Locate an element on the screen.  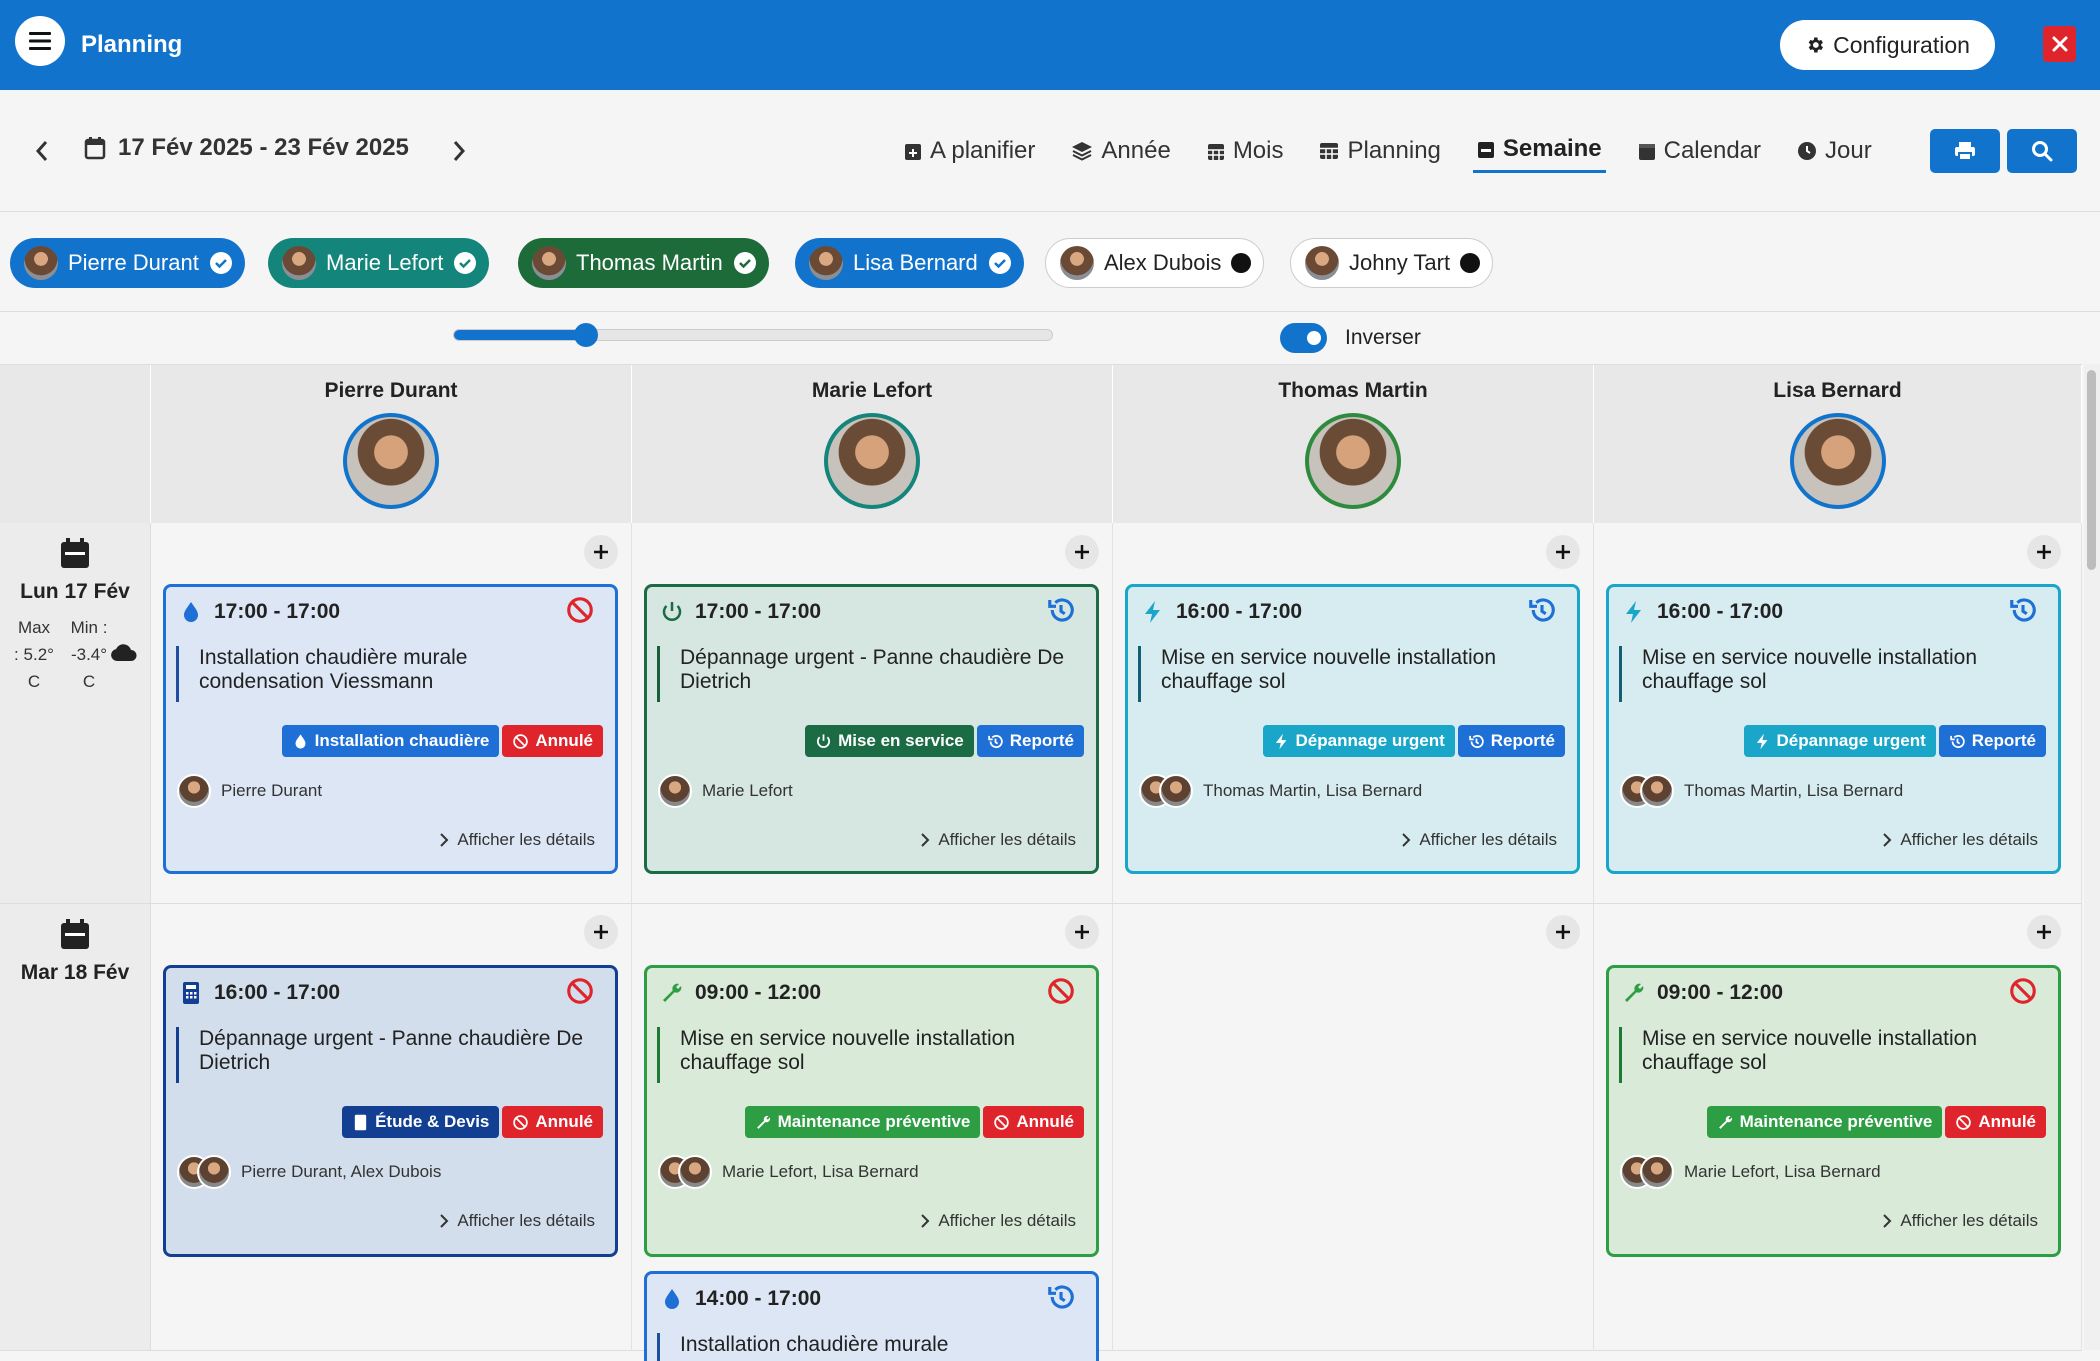
zoom-slider-handle is located at coordinates (586, 335).